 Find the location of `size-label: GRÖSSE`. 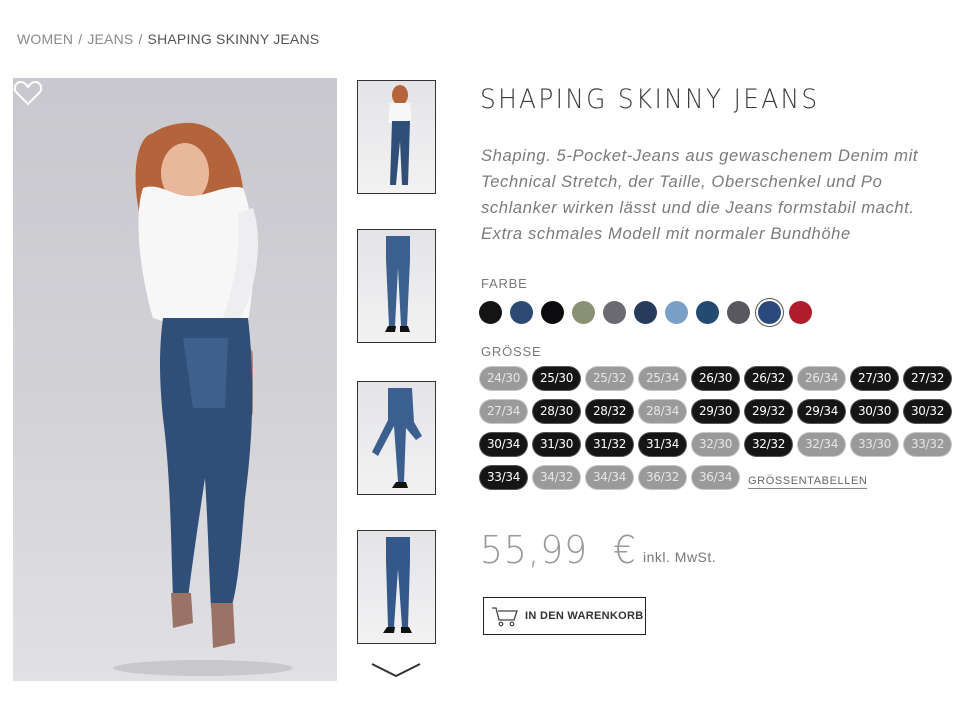

size-label: GRÖSSE is located at coordinates (511, 351).